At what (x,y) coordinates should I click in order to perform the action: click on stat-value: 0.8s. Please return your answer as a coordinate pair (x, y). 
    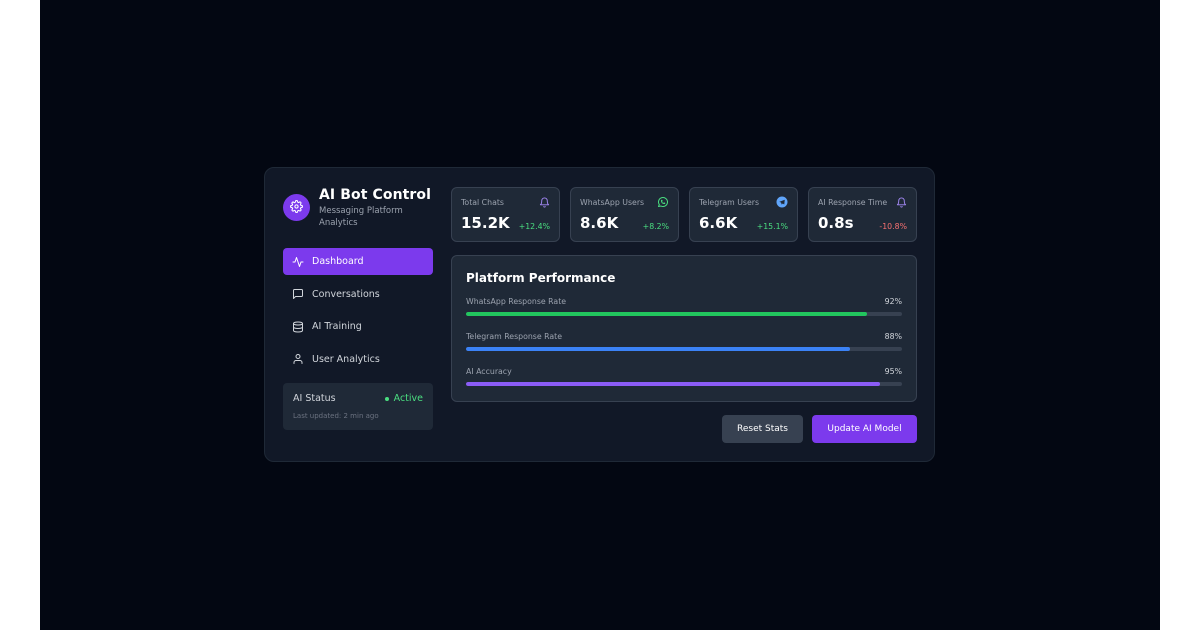
    Looking at the image, I should click on (836, 223).